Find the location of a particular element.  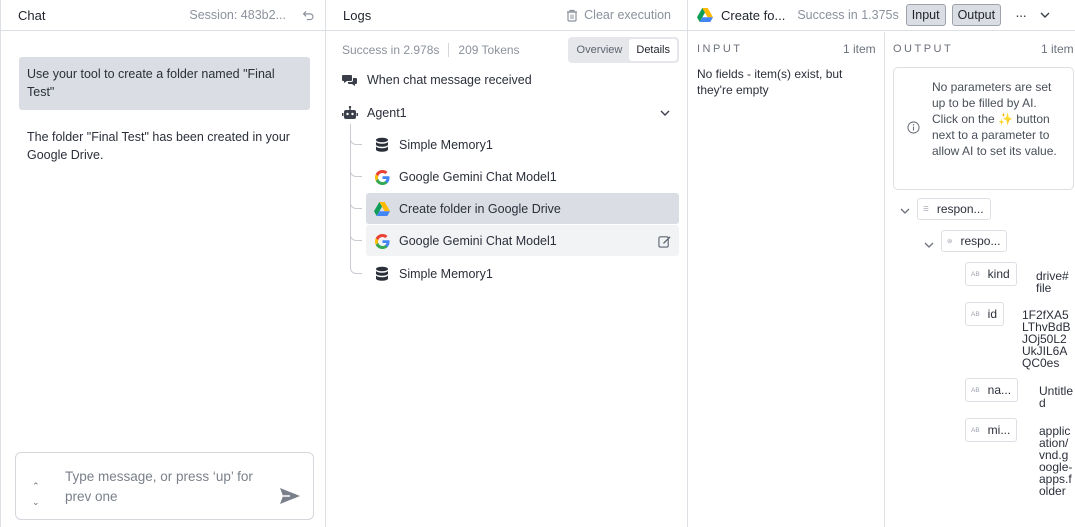

send-icon is located at coordinates (290, 497).